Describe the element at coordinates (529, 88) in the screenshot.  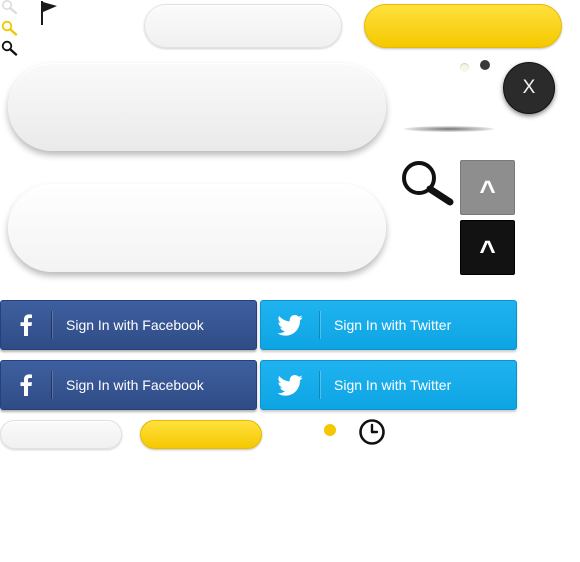
I see `close-button: X` at that location.